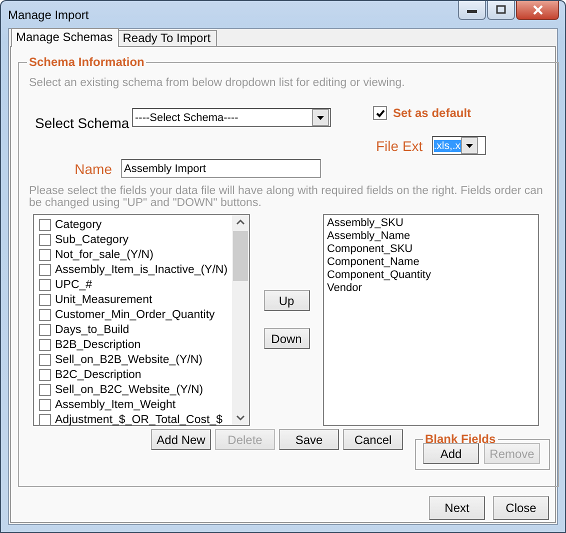 This screenshot has height=533, width=566. I want to click on action-button: Add, so click(451, 453).